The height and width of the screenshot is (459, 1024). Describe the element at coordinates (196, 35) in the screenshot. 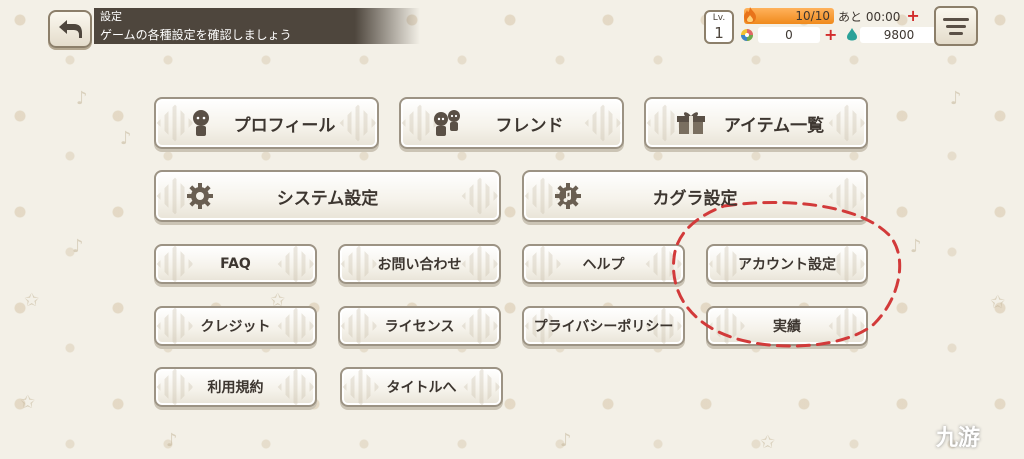

I see `page-subtitle: ゲームの各種設定を確認しましょう` at that location.